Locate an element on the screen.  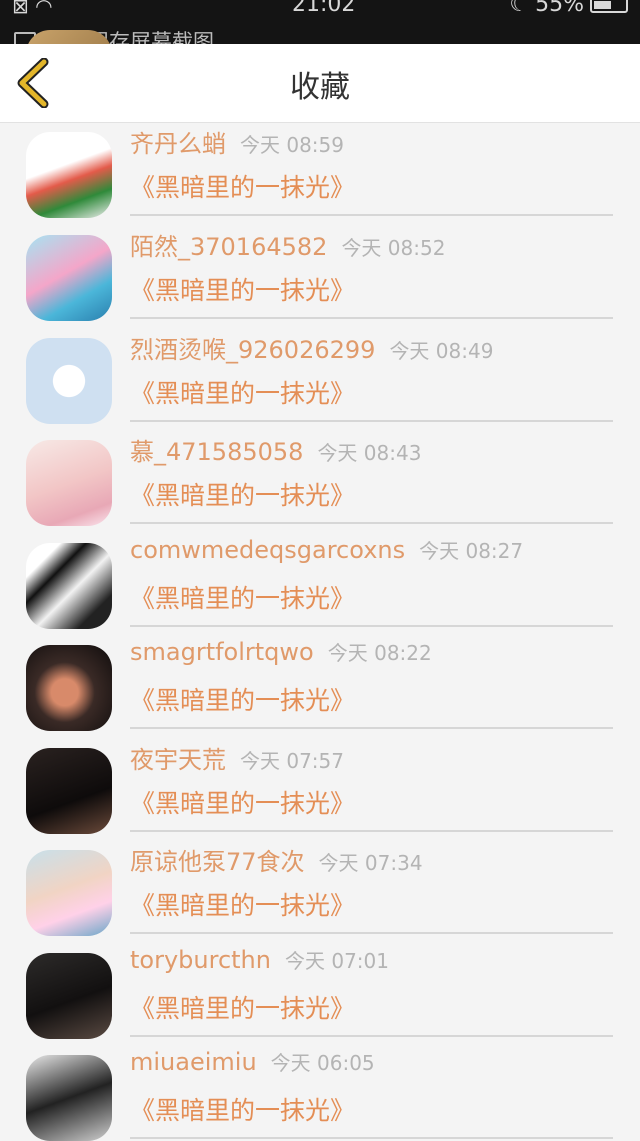
item-meta: 齐丹么蛸 今天 08:59 is located at coordinates (372, 141).